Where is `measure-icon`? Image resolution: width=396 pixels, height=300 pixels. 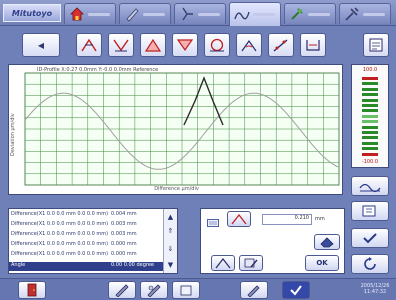
measure-icon is located at coordinates (122, 290).